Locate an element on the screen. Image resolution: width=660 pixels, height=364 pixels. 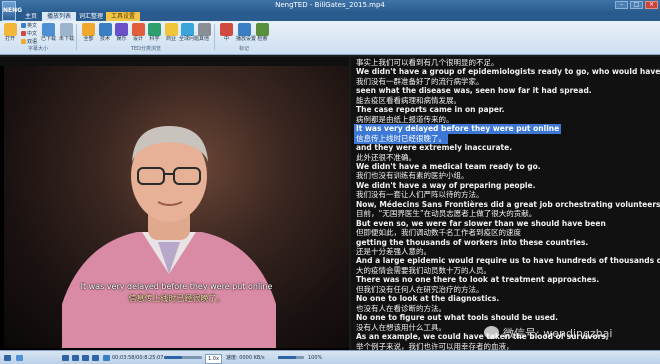
zoom-level: 100% is located at coordinates (315, 358).